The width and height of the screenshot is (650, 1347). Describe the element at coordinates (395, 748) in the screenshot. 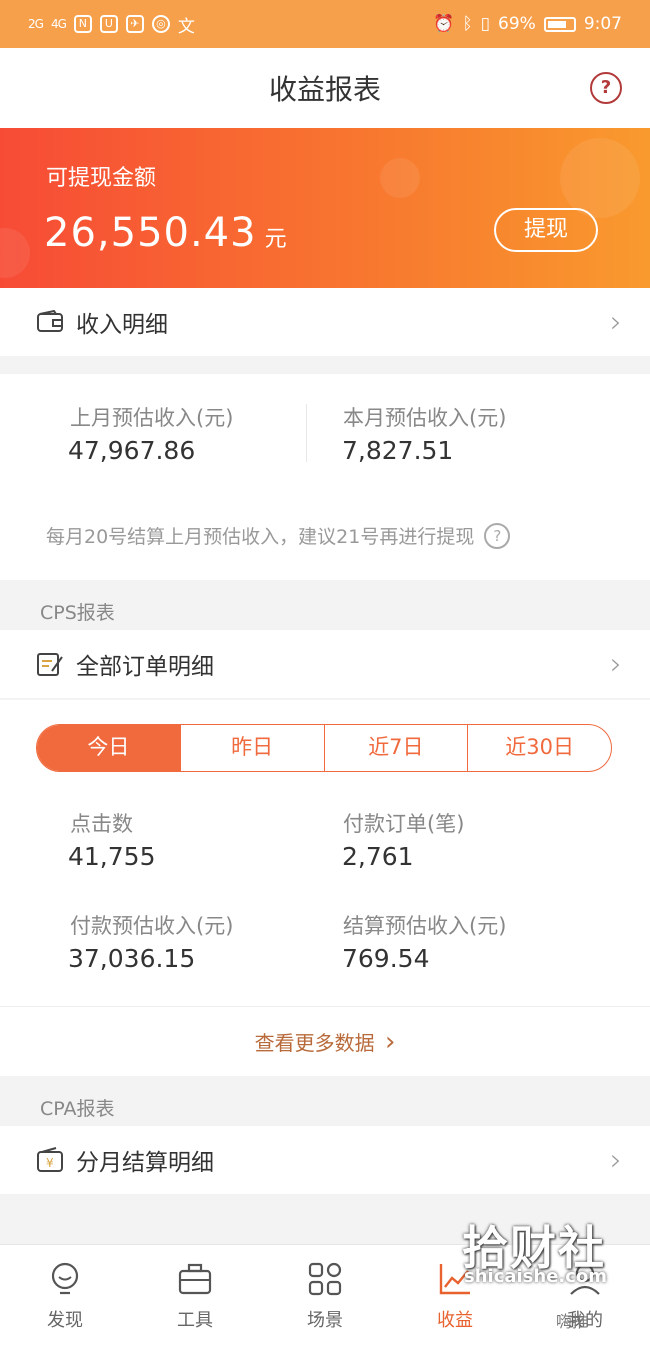

I see `tab-7-days: 近7日` at that location.